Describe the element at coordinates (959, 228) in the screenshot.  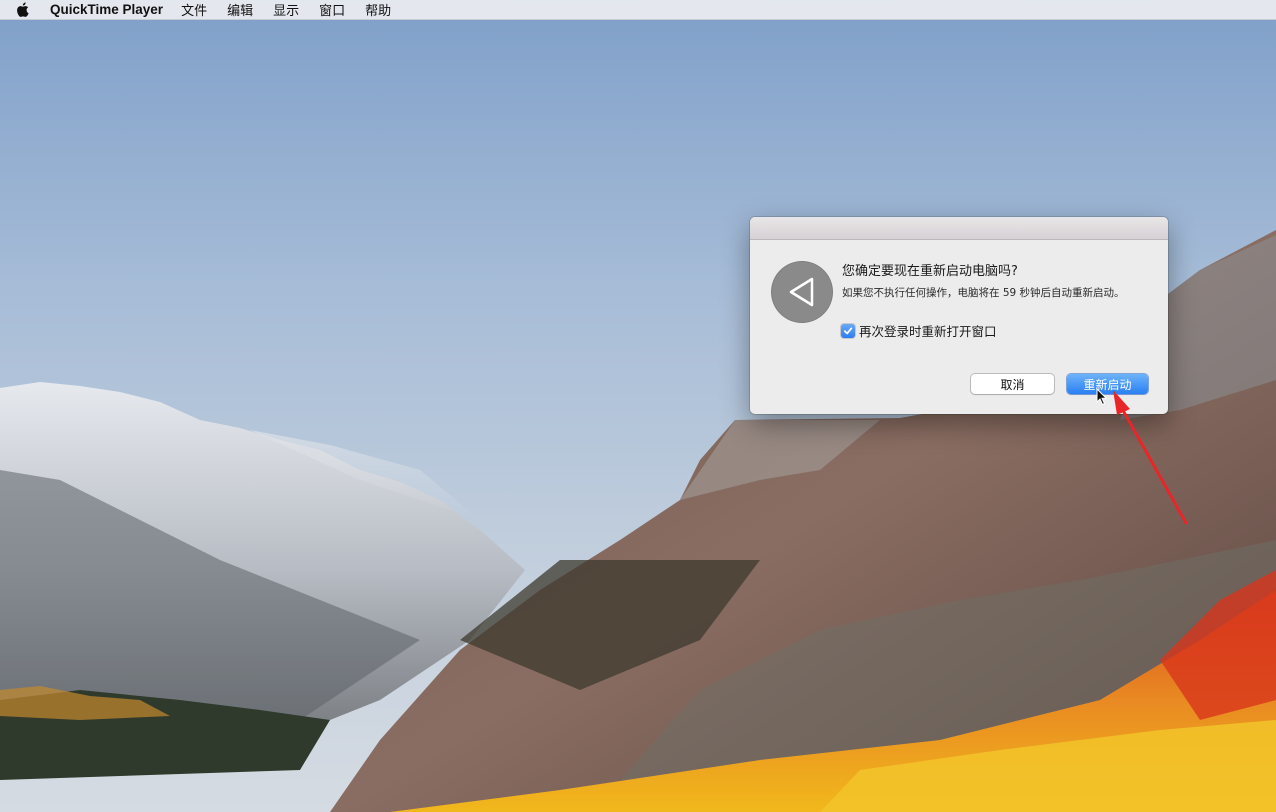
I see `dialog-titlebar` at that location.